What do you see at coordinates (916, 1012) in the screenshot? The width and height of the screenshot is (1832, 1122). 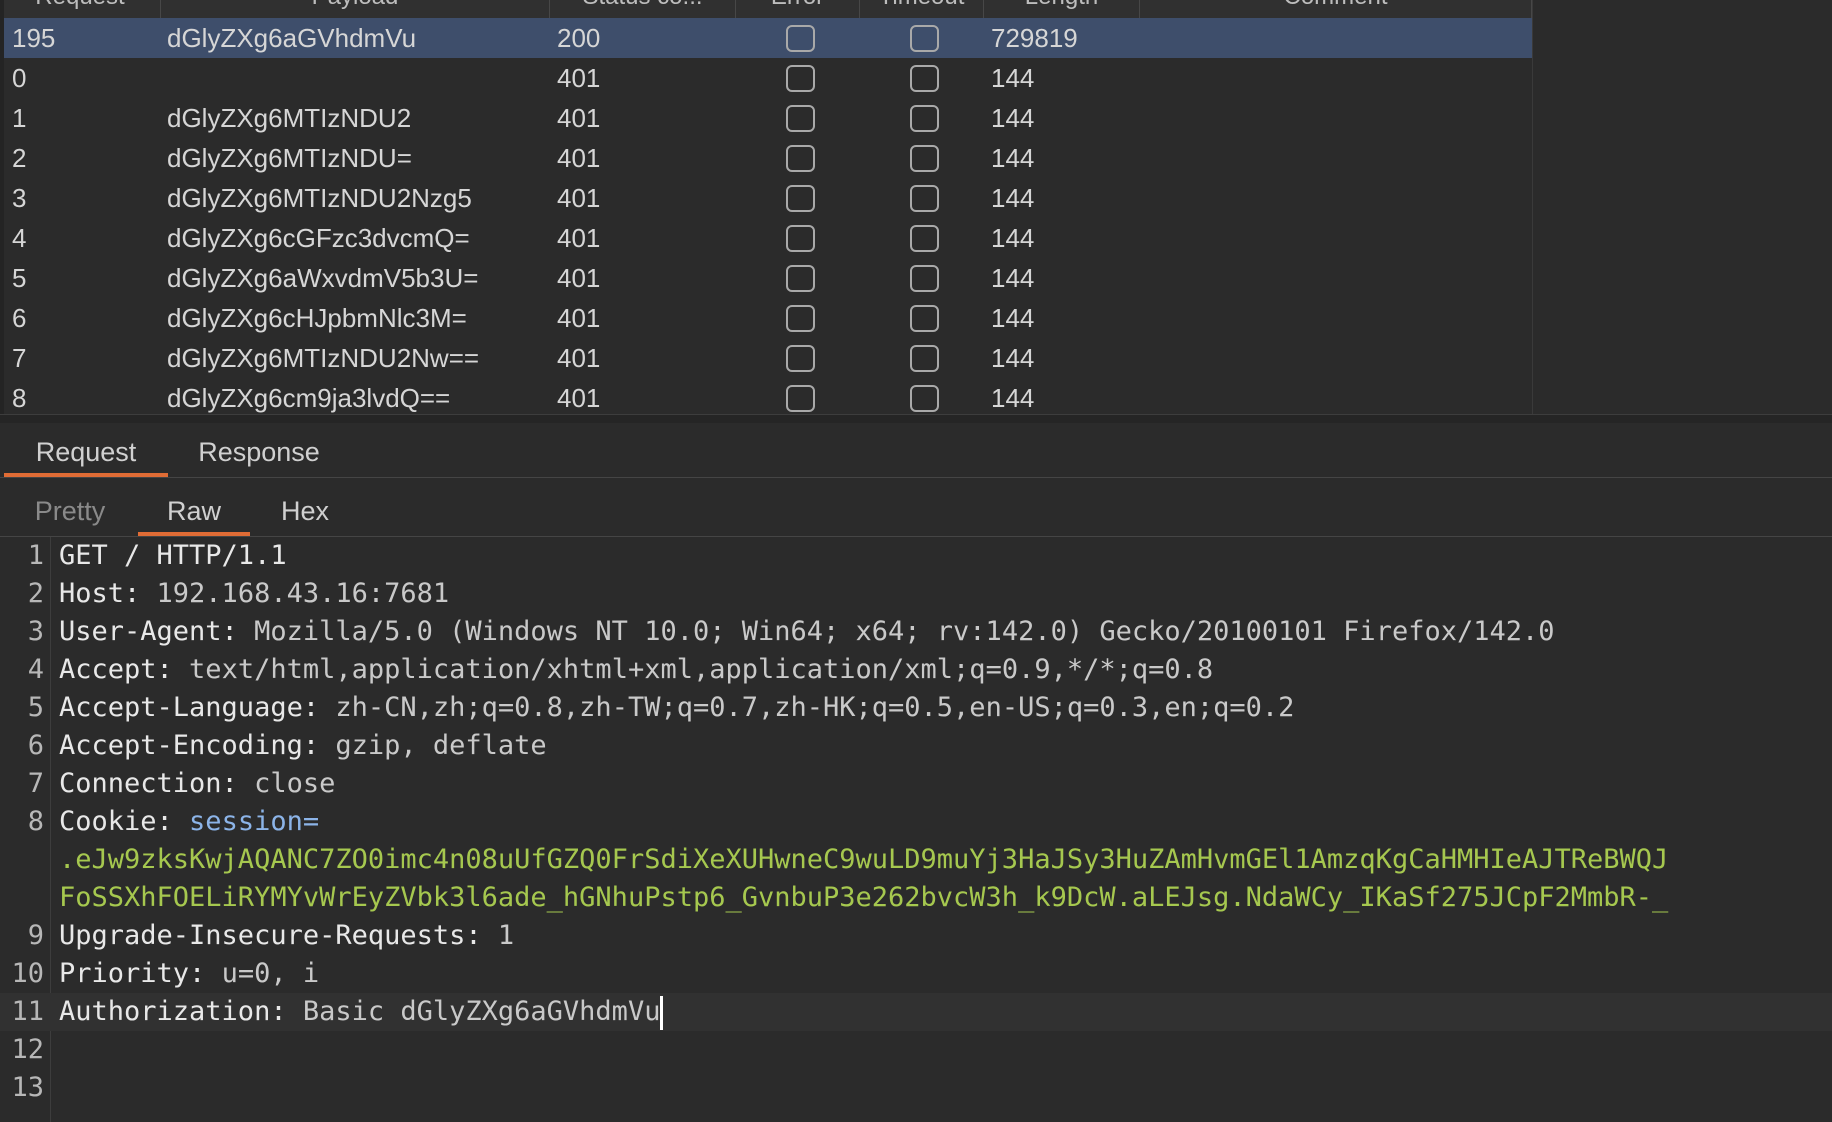 I see `editor-line-active: 11 Authorization: Basic dGlyZXg6aGVhdmVu` at bounding box center [916, 1012].